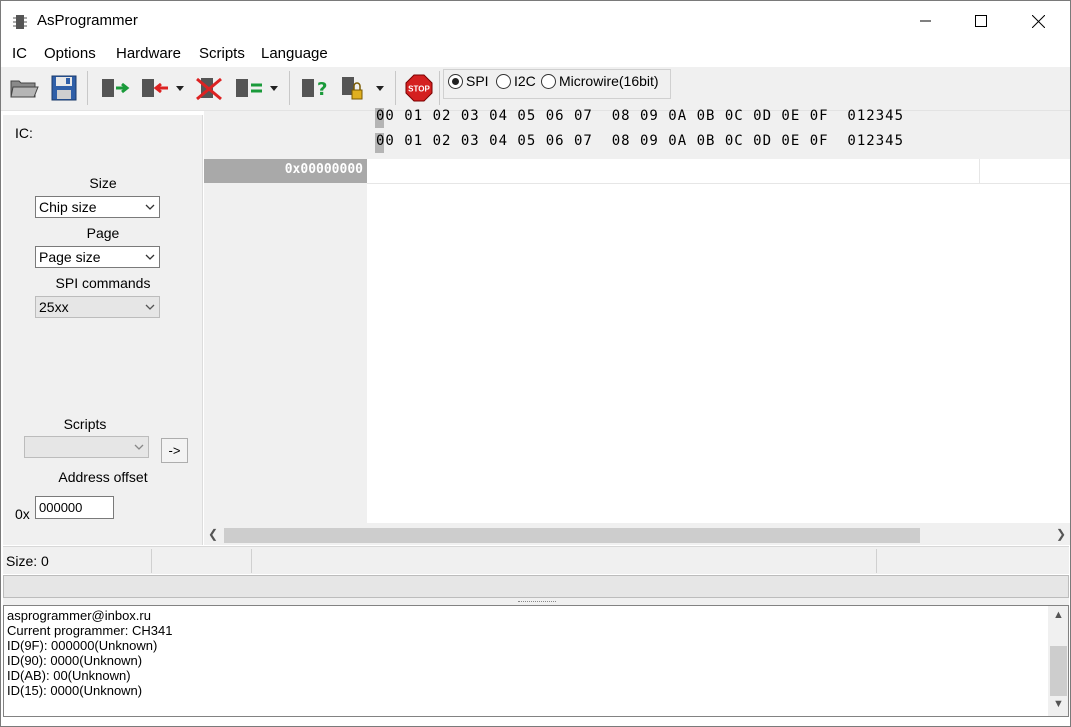 The width and height of the screenshot is (1071, 727). I want to click on maximize-icon, so click(981, 21).